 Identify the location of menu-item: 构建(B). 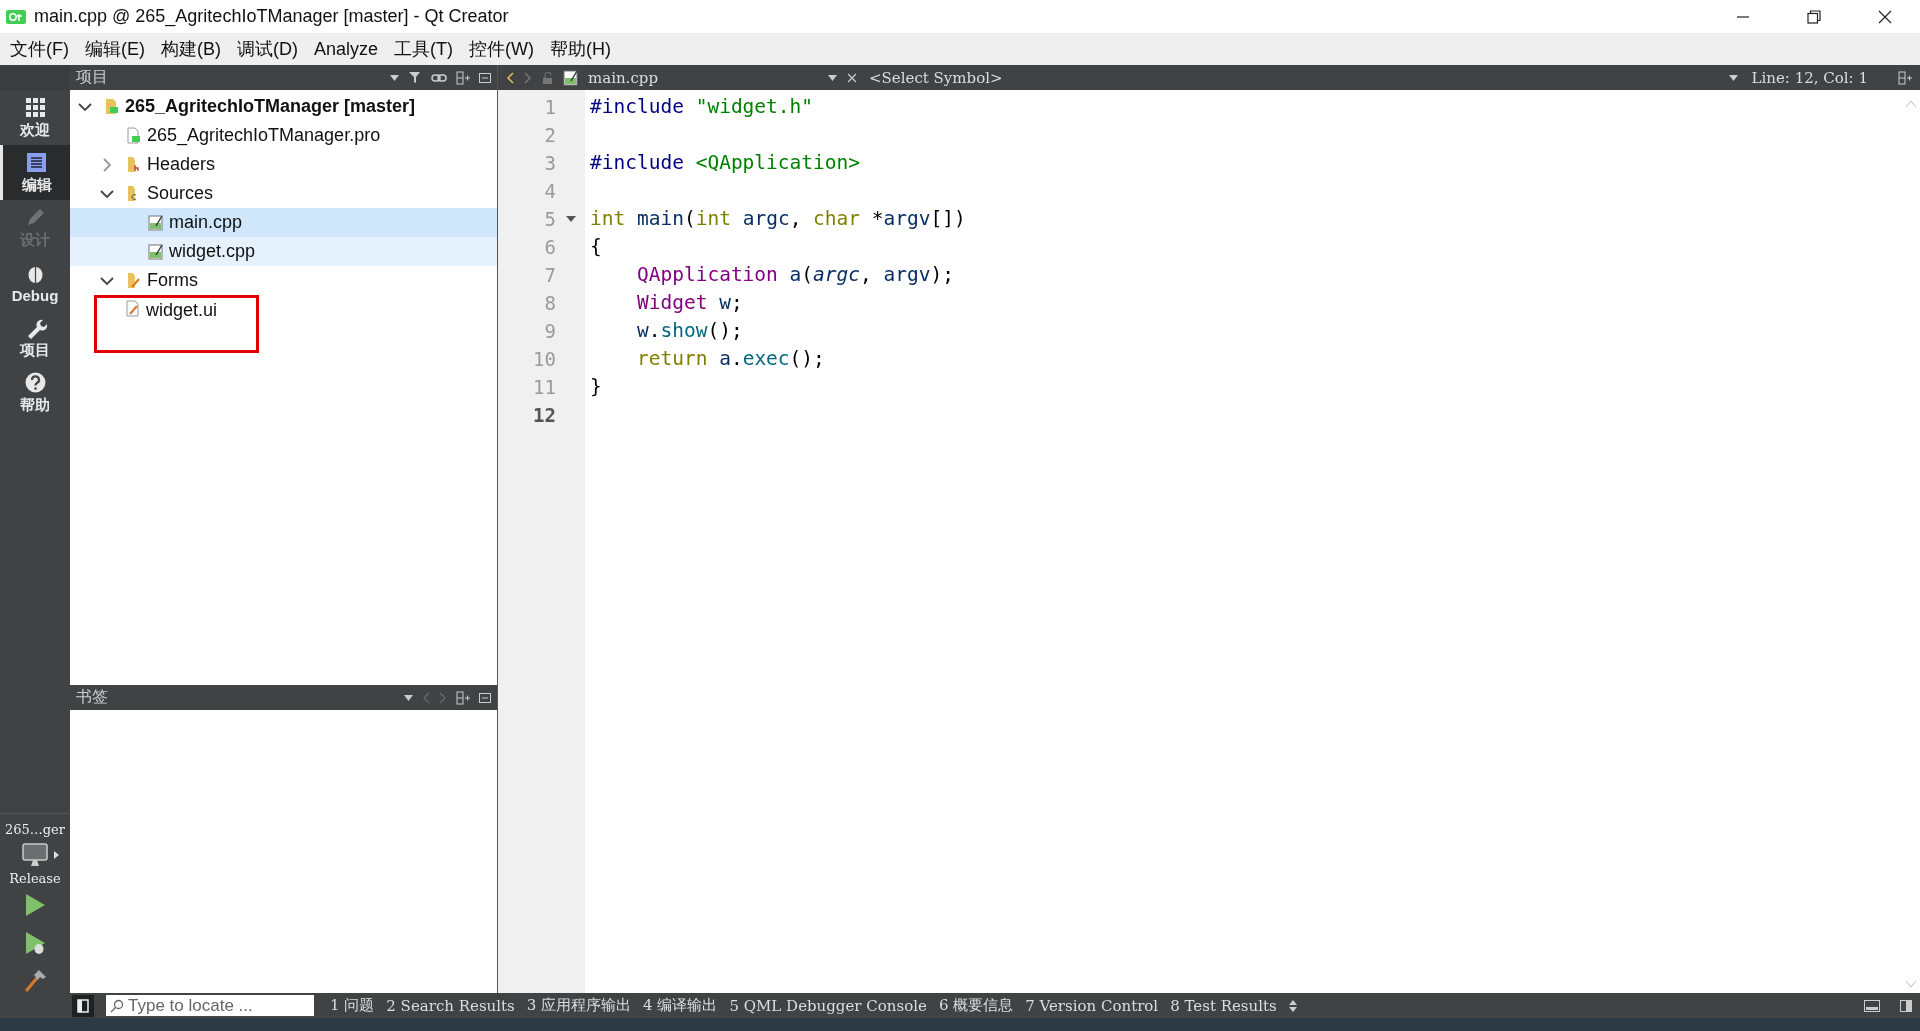
(191, 49).